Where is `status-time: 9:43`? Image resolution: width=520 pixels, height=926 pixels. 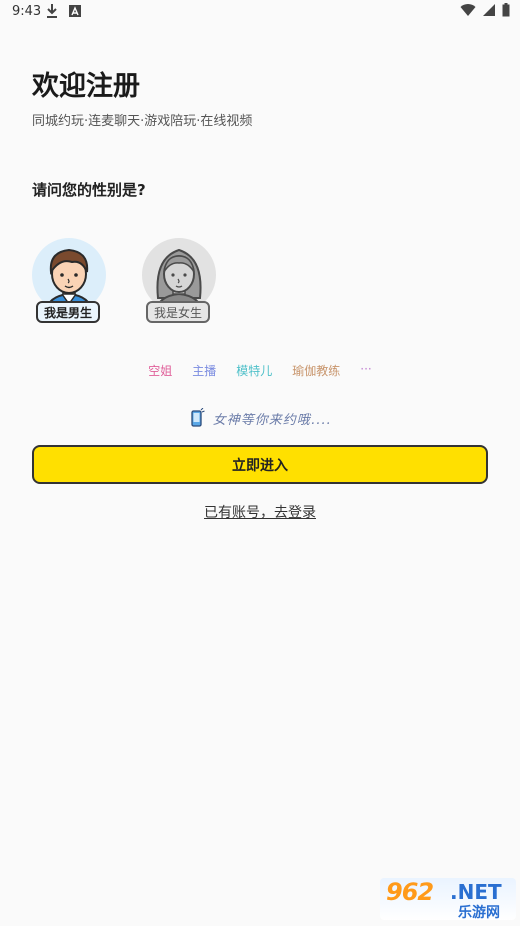
status-time: 9:43 is located at coordinates (27, 11).